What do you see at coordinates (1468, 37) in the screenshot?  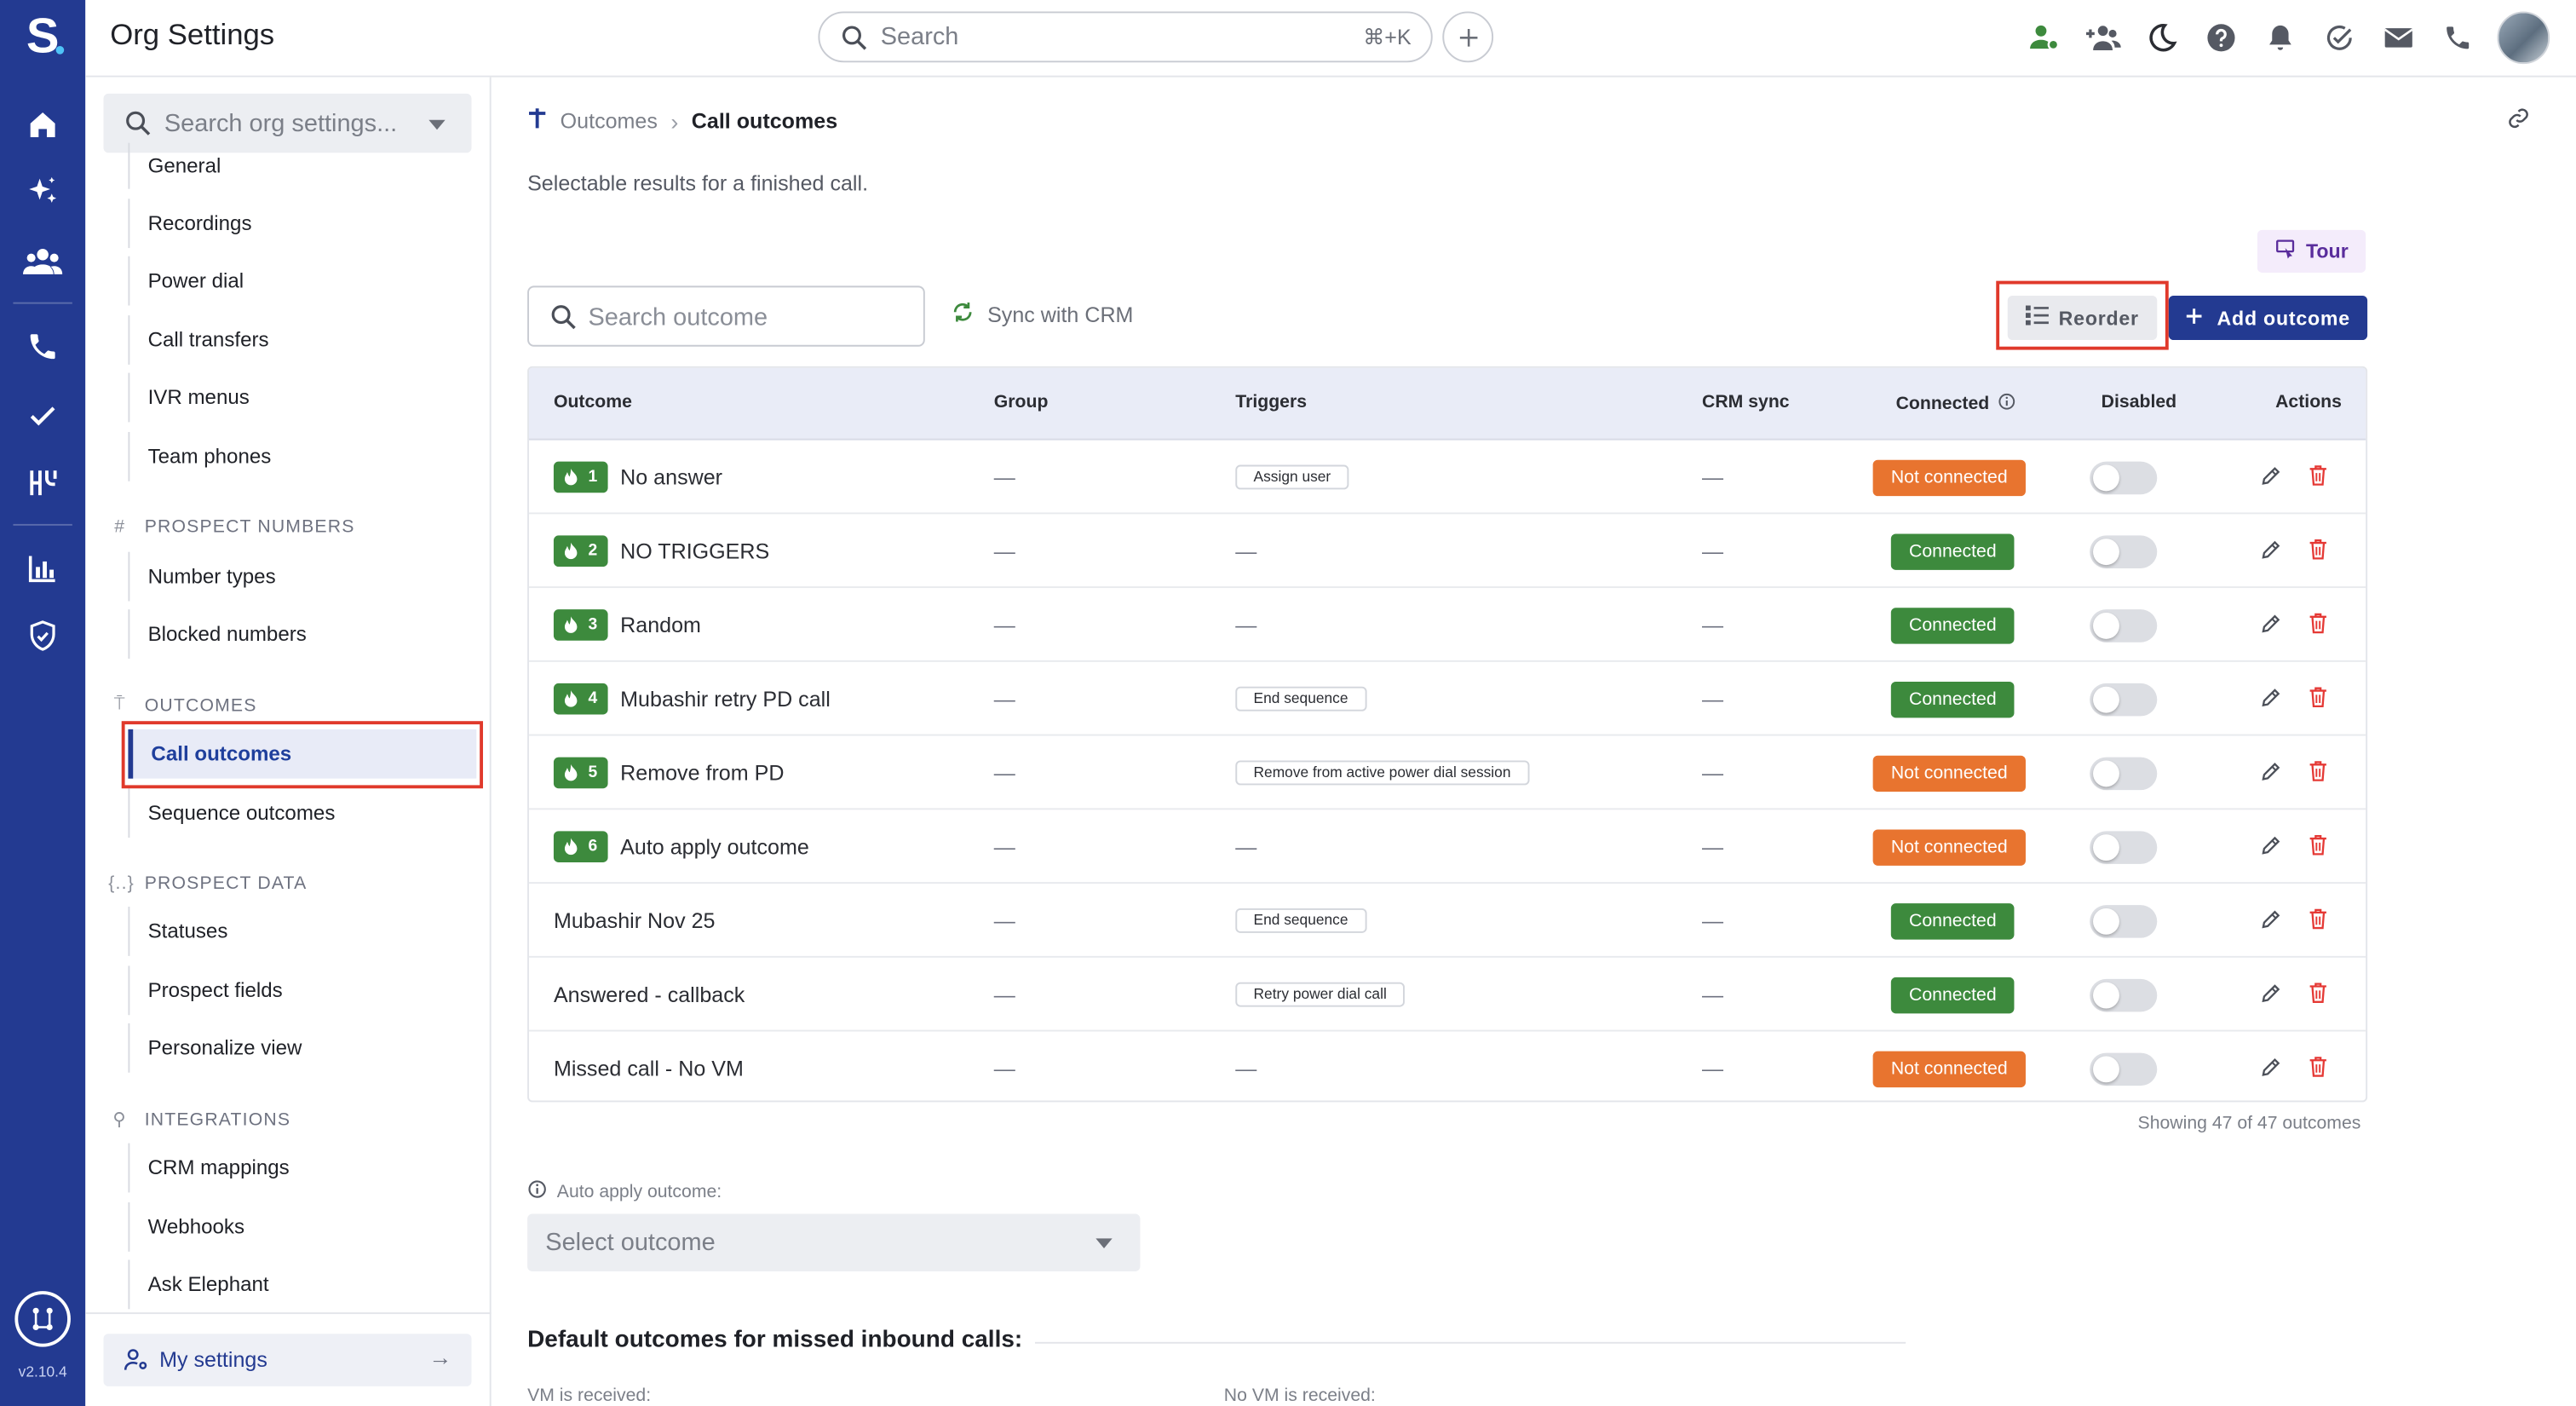 I see `create-button` at bounding box center [1468, 37].